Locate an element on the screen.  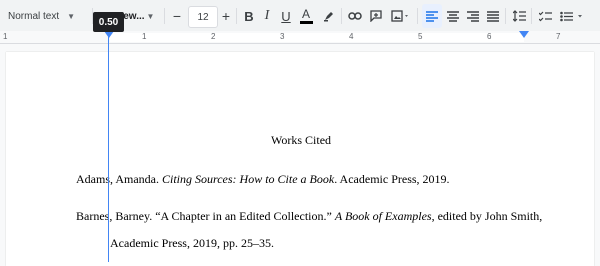
text-color-icon: A is located at coordinates (305, 14).